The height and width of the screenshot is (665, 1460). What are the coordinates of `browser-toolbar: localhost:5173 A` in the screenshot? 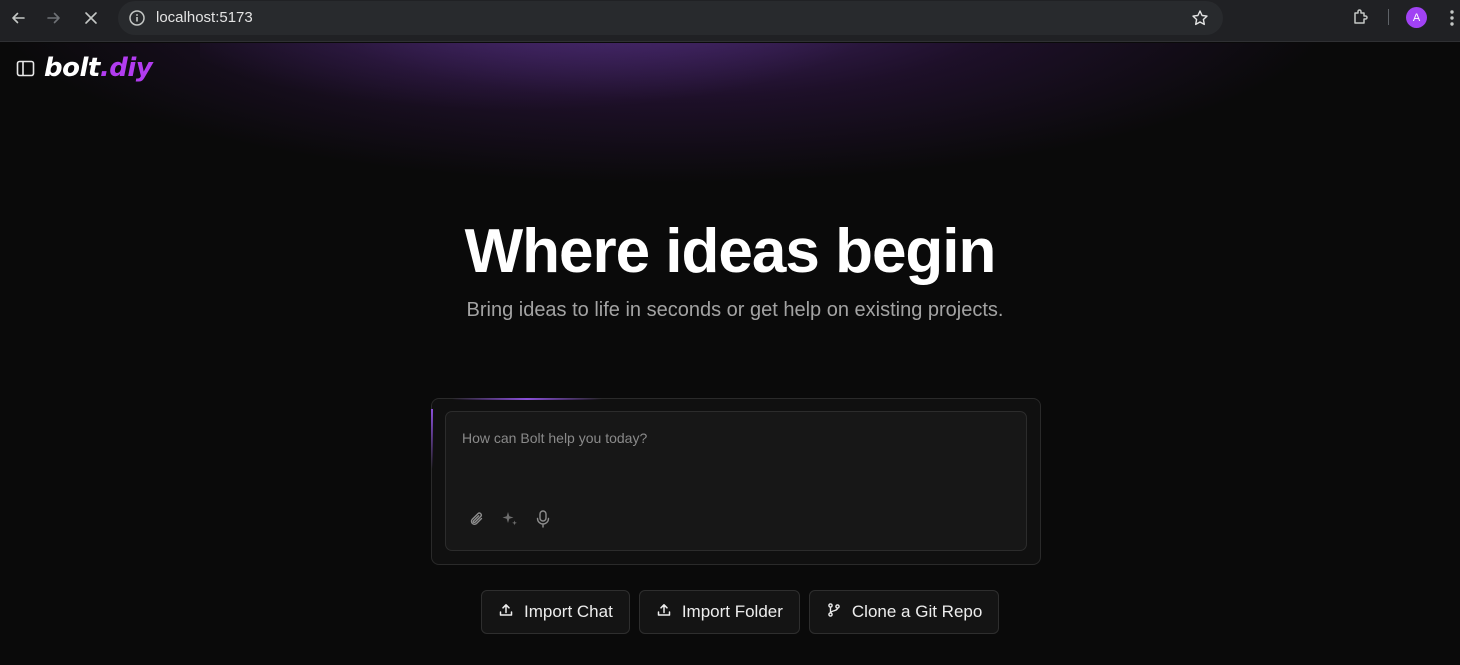 It's located at (730, 21).